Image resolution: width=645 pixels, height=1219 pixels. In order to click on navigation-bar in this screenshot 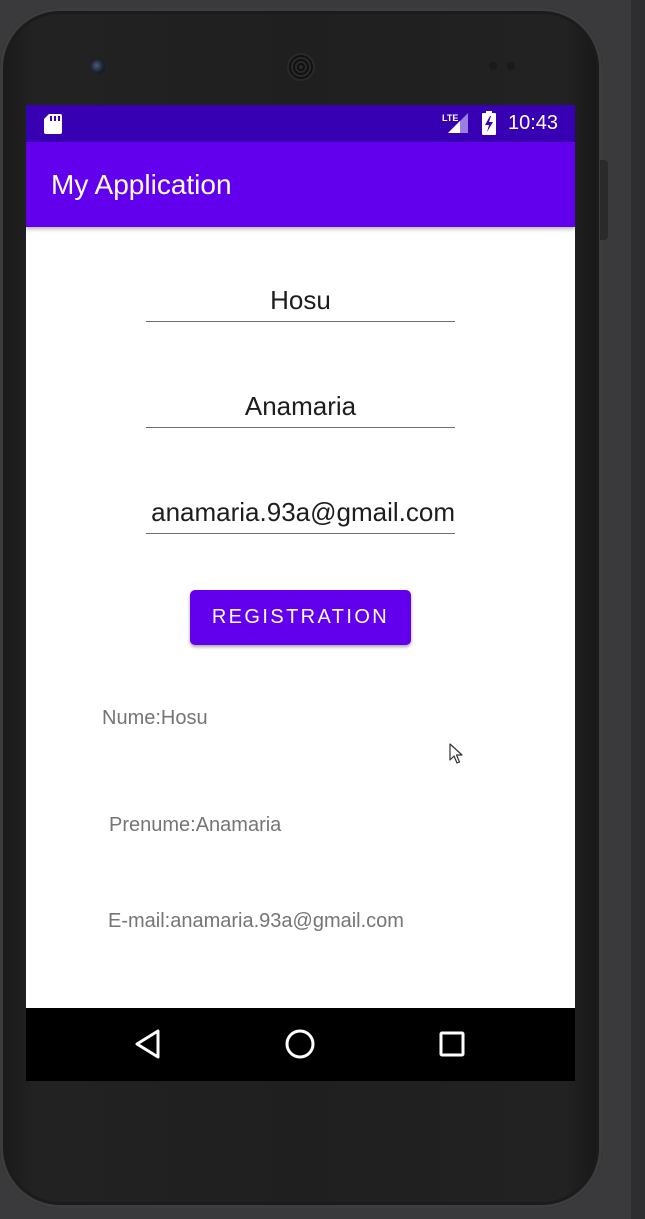, I will do `click(300, 1044)`.